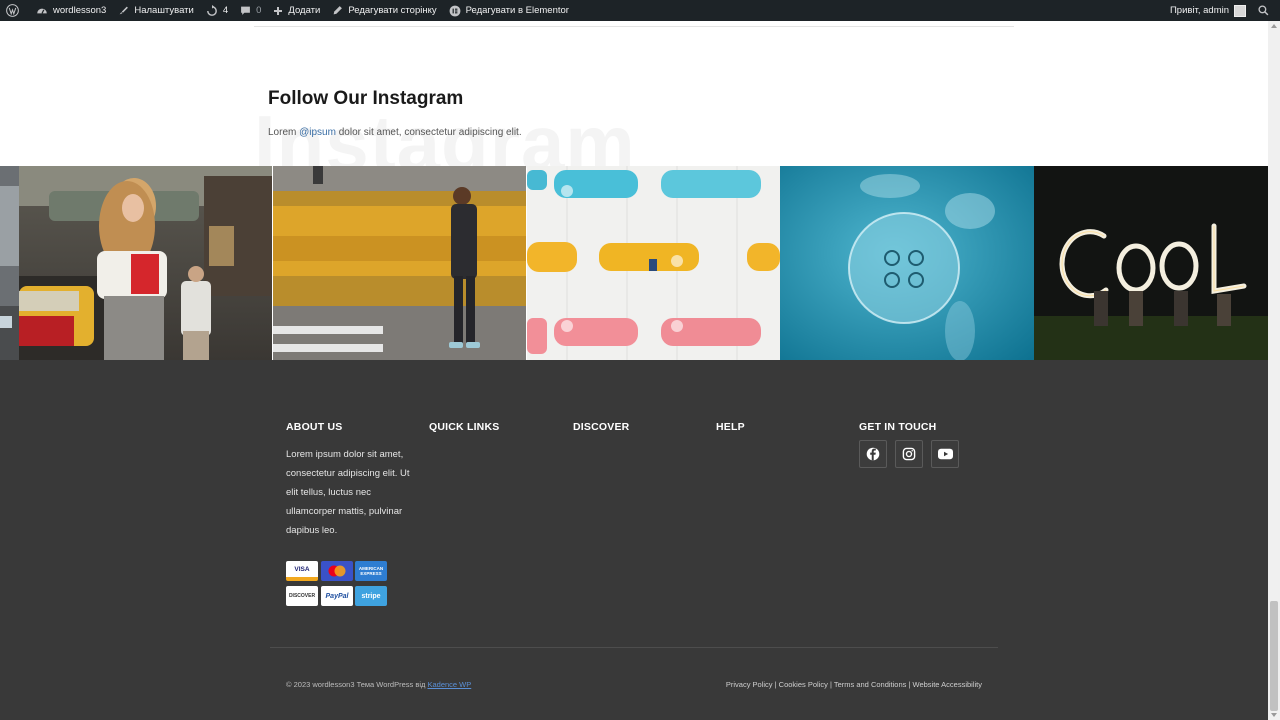 Image resolution: width=1280 pixels, height=720 pixels. I want to click on scroll-up-arrow-icon, so click(1274, 26).